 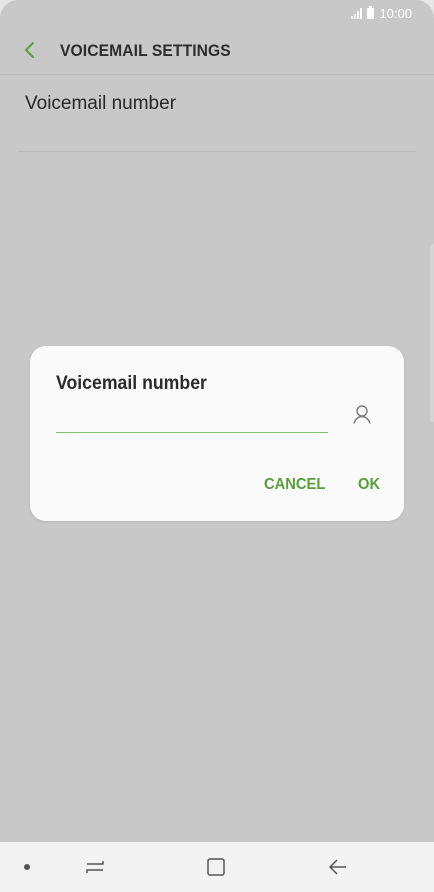 What do you see at coordinates (371, 12) in the screenshot?
I see `battery-icon` at bounding box center [371, 12].